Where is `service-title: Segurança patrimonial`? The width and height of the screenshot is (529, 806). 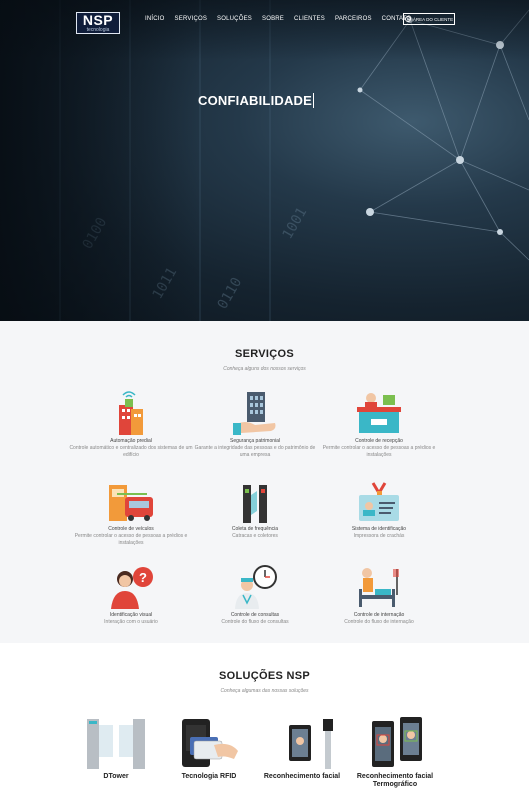
service-title: Segurança patrimonial is located at coordinates (255, 441).